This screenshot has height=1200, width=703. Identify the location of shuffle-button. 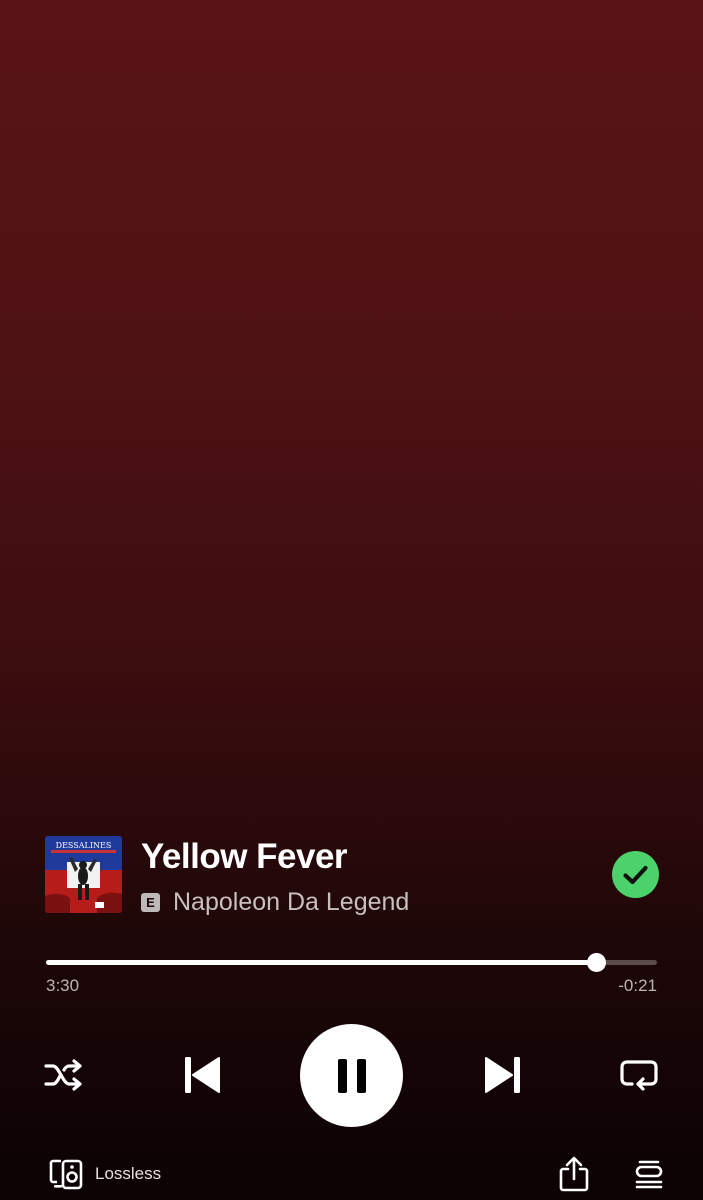
(64, 1075).